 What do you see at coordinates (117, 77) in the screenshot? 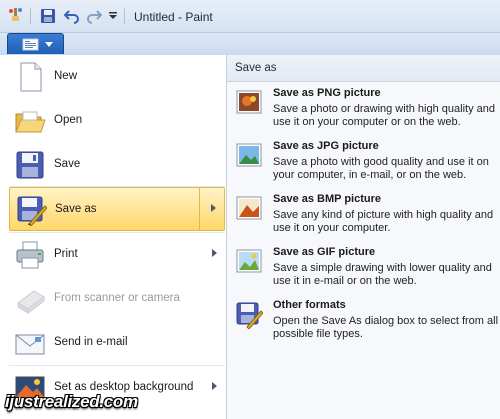
I see `menu-item-new: New` at bounding box center [117, 77].